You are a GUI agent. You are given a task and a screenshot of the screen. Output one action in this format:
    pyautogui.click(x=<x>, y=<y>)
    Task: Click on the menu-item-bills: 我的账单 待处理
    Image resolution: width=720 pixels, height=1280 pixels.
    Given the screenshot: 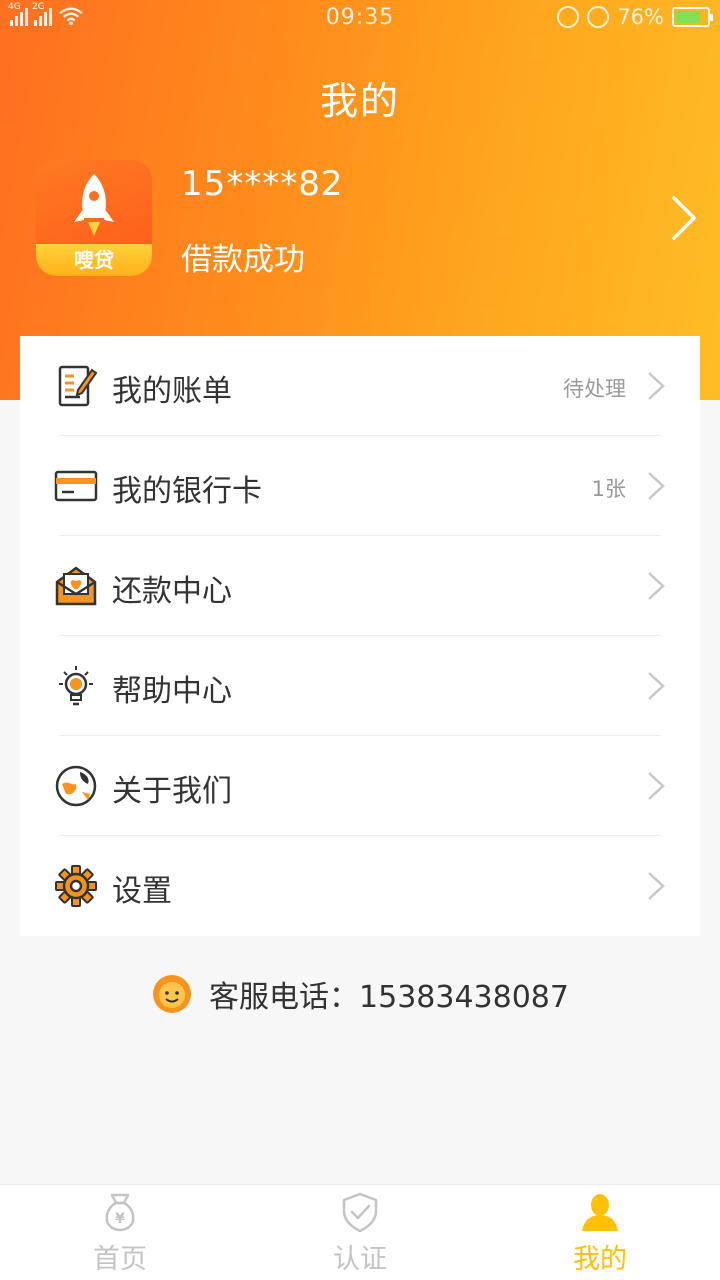 What is the action you would take?
    pyautogui.click(x=360, y=386)
    